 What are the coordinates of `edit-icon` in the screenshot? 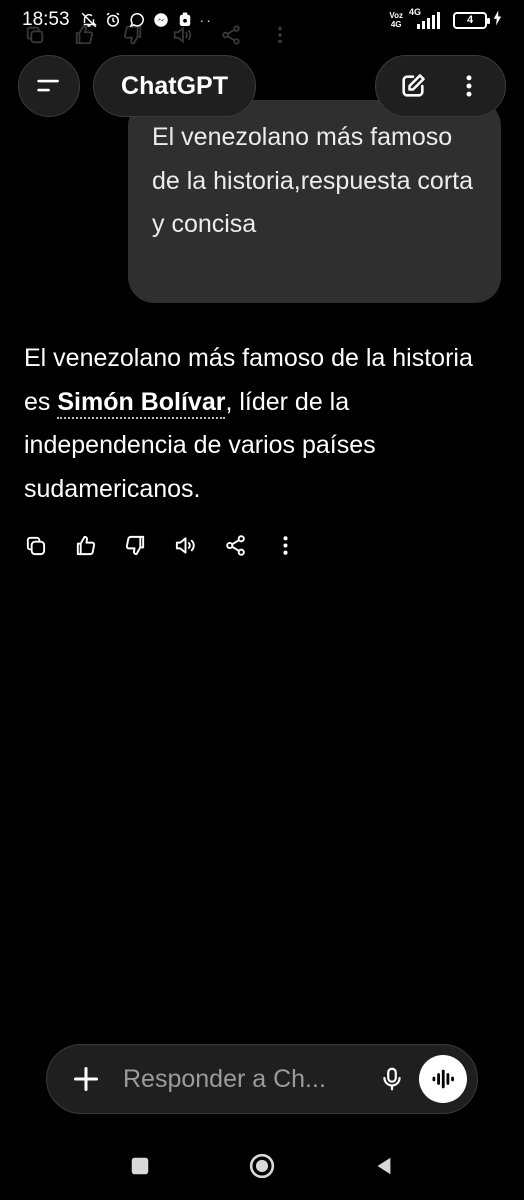 It's located at (413, 85).